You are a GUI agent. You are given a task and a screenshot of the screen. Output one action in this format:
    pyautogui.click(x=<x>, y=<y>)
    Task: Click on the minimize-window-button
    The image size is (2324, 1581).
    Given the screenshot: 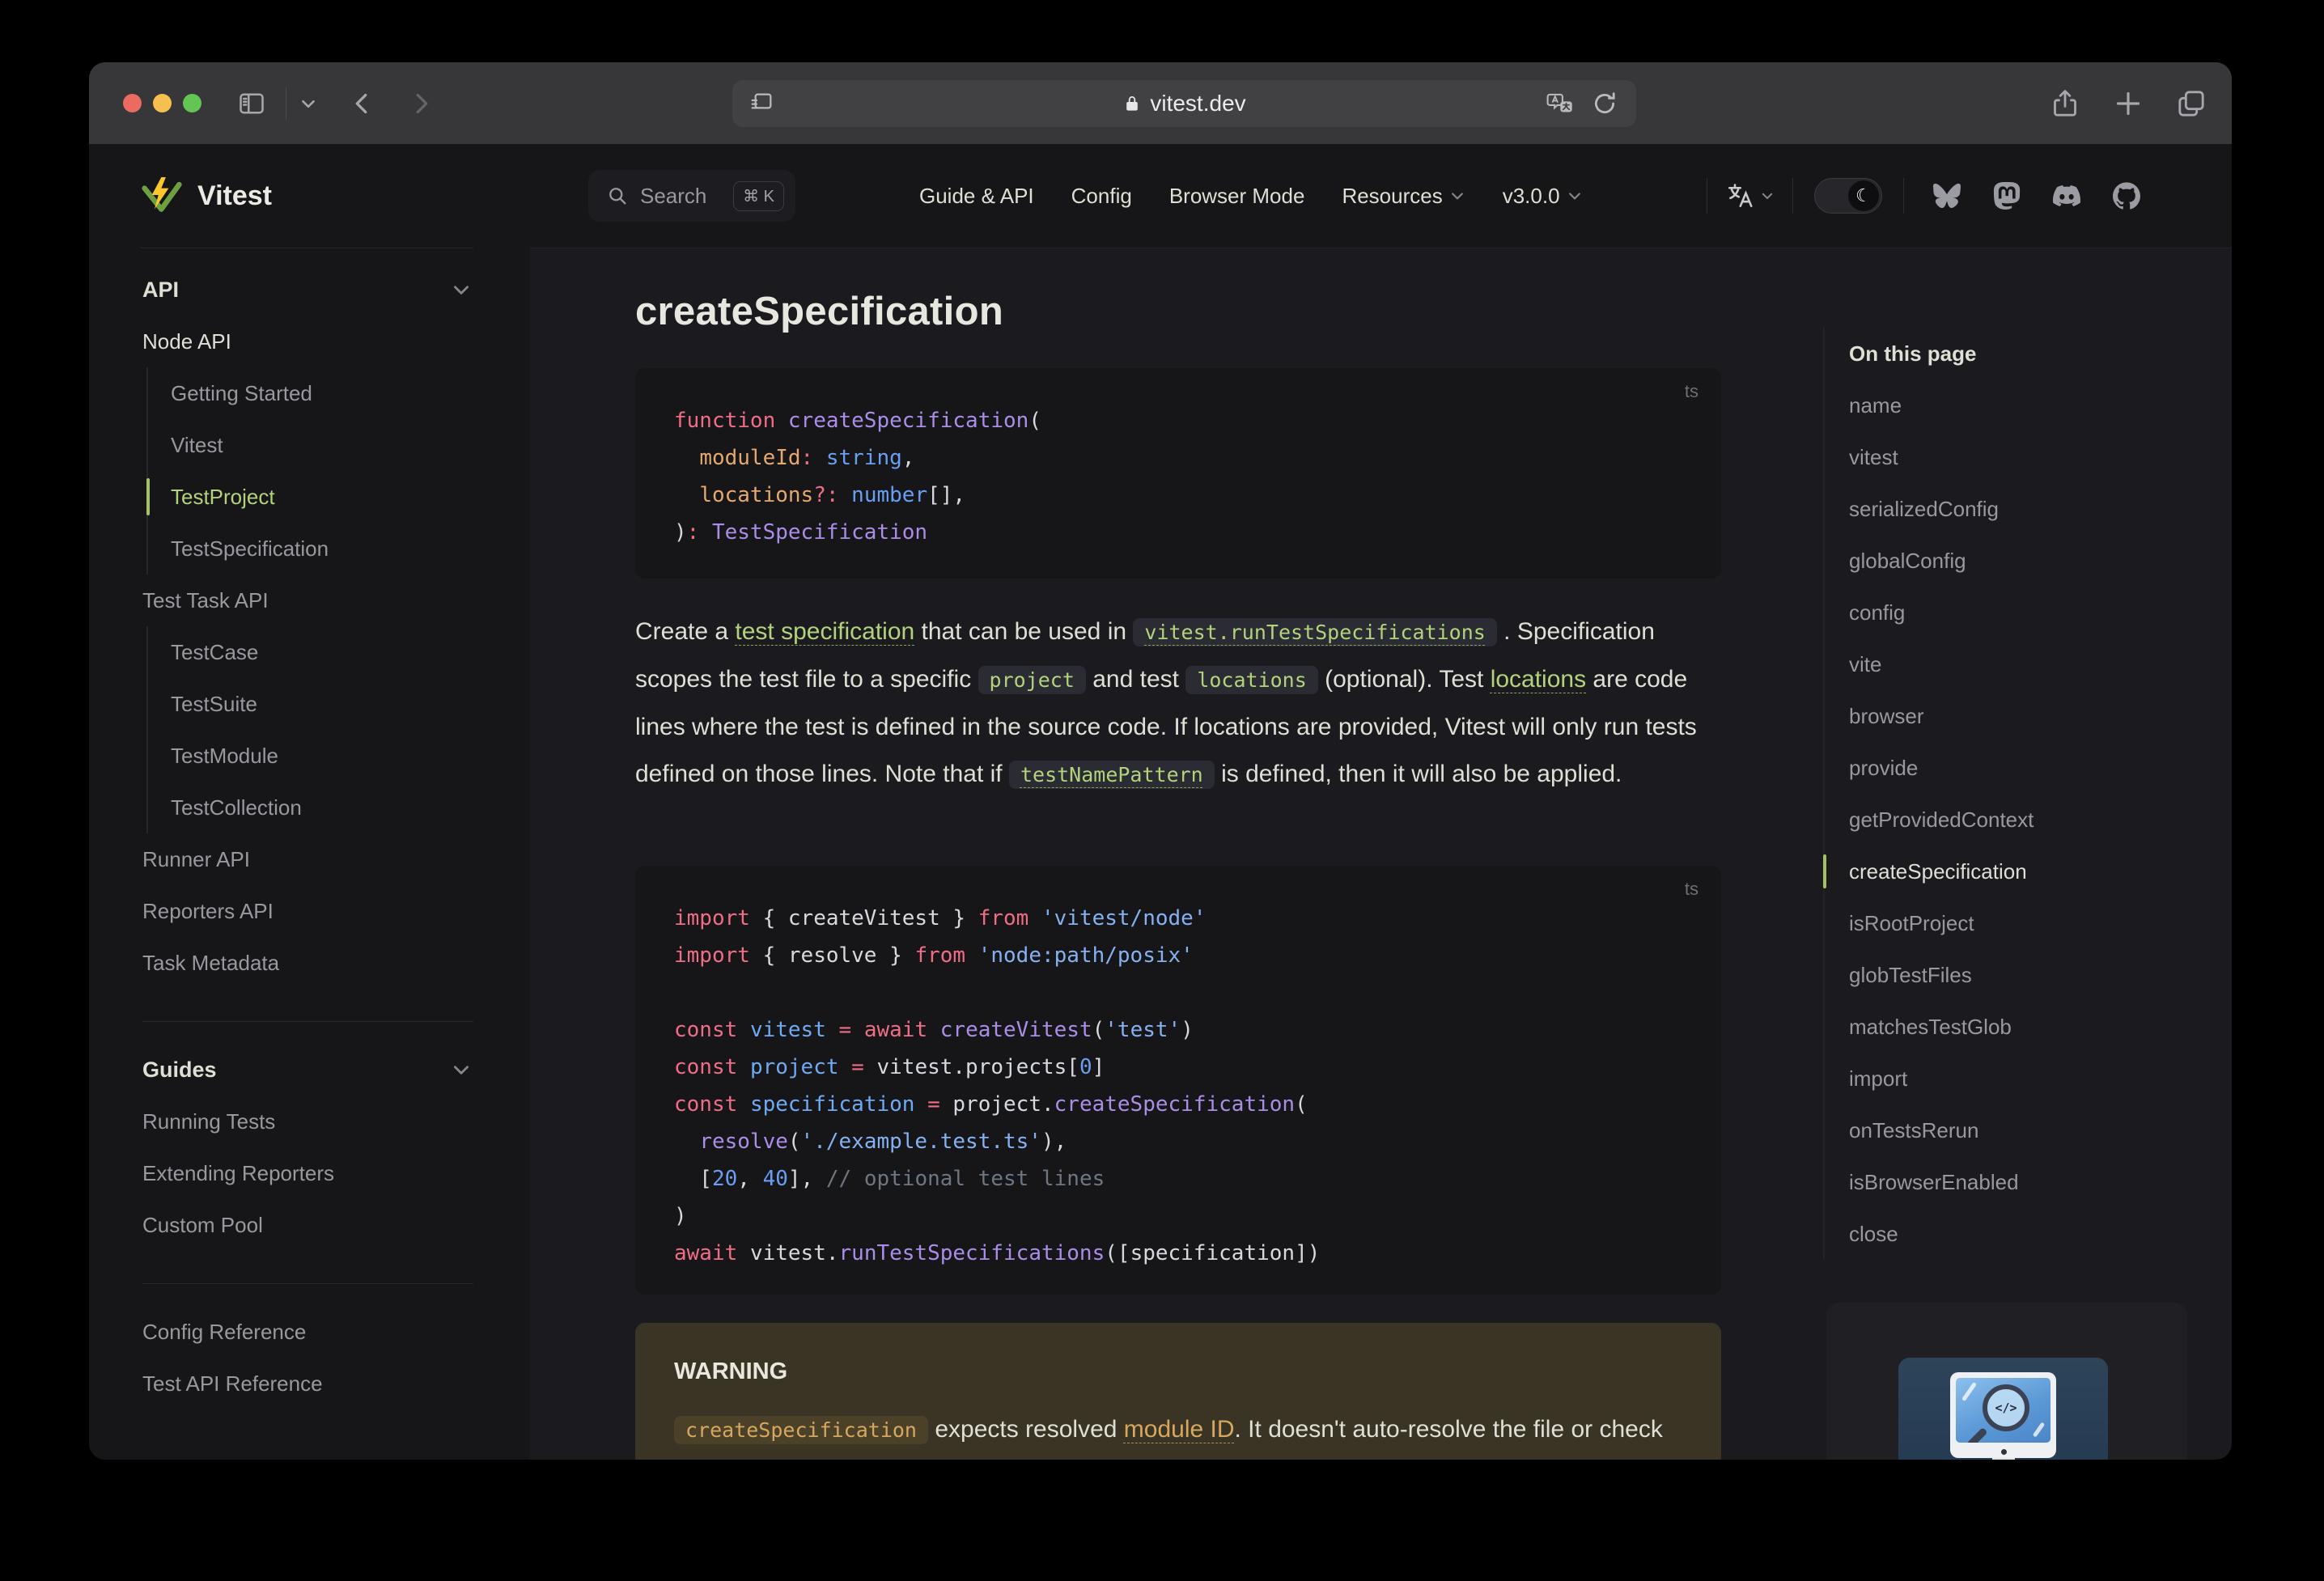 What is the action you would take?
    pyautogui.click(x=162, y=103)
    